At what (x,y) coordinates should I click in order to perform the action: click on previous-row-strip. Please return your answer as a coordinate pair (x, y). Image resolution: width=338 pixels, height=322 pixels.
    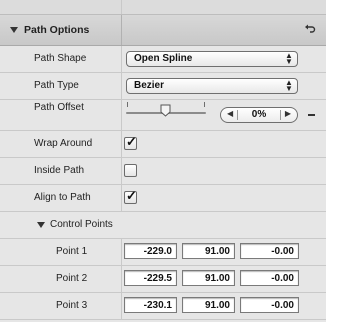
    Looking at the image, I should click on (163, 7).